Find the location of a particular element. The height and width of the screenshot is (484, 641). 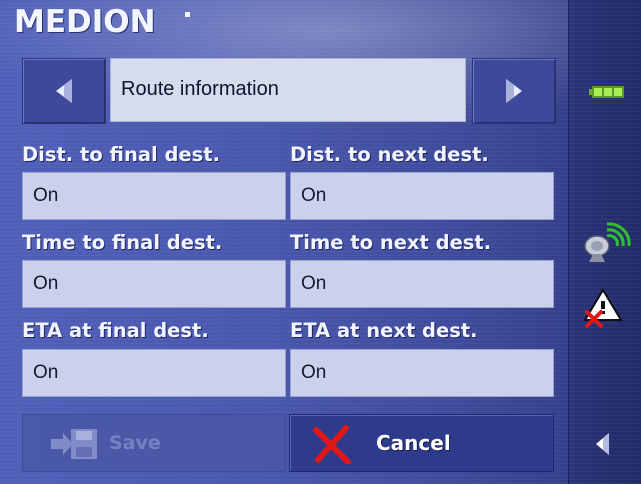

dist-next-value: On is located at coordinates (314, 195).